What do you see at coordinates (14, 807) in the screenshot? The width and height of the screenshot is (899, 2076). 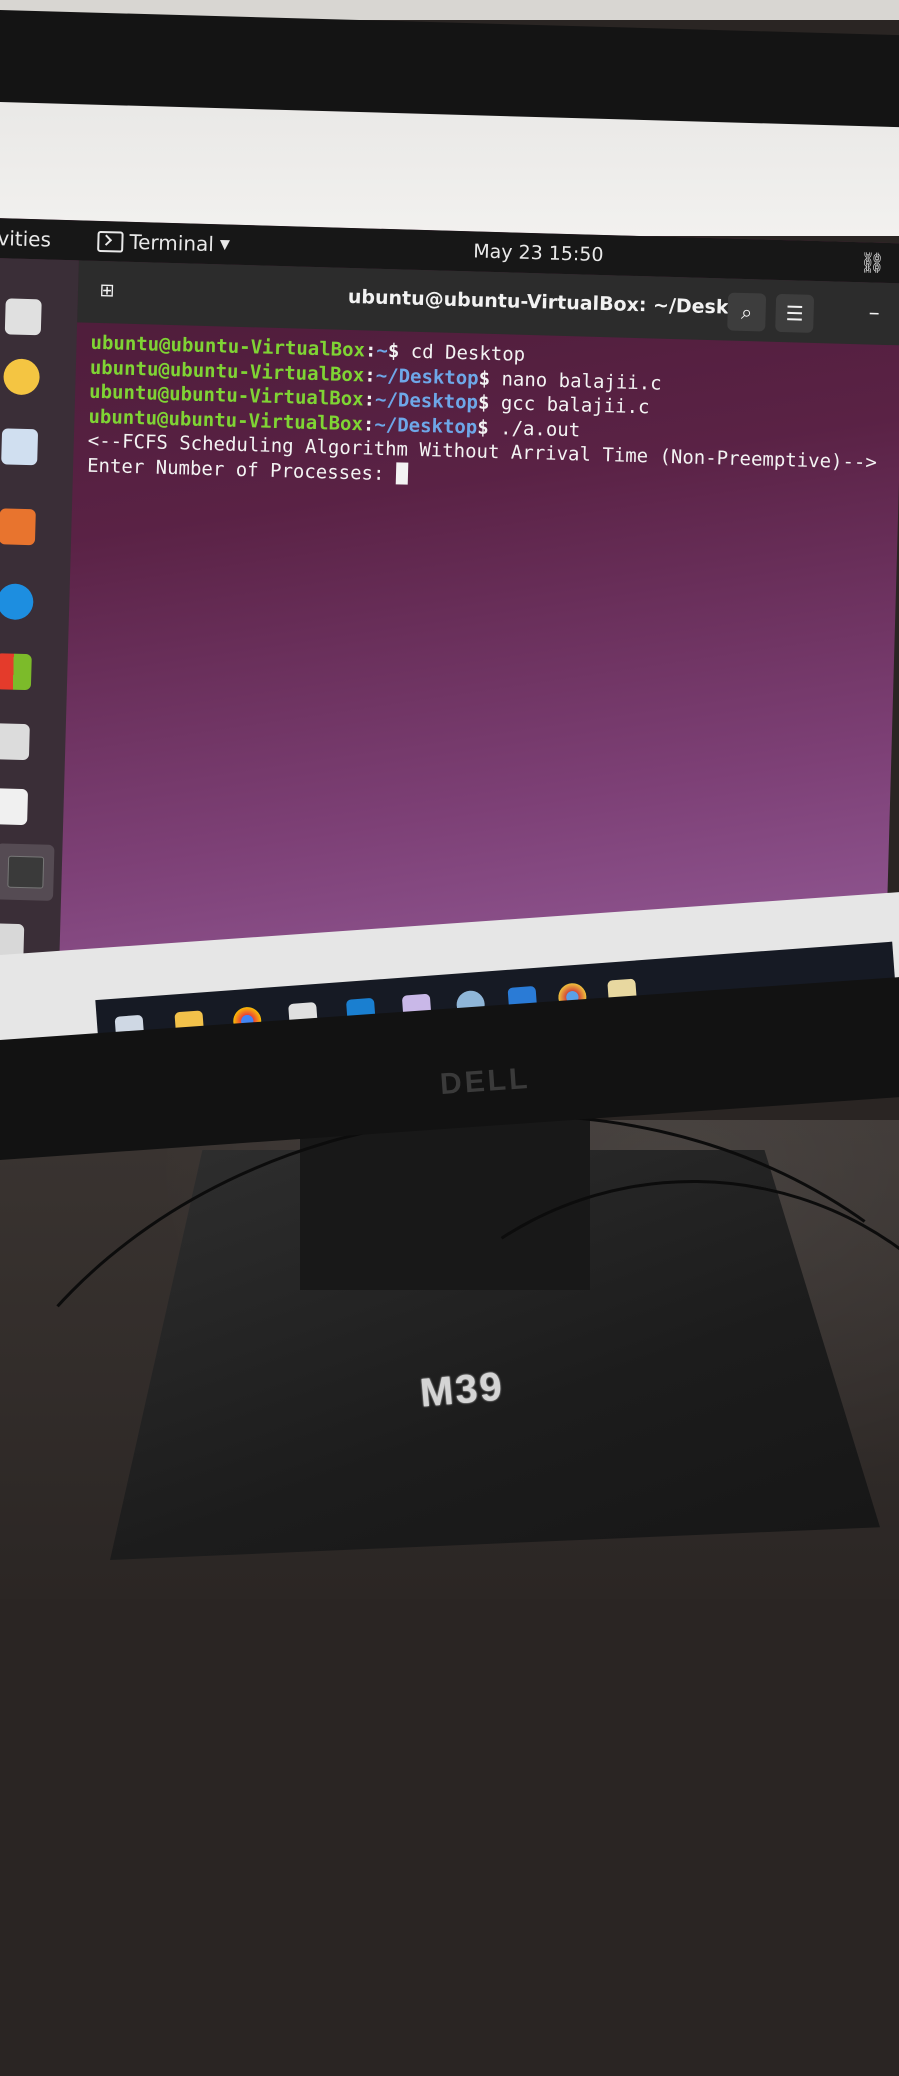 I see `text-editor-icon` at bounding box center [14, 807].